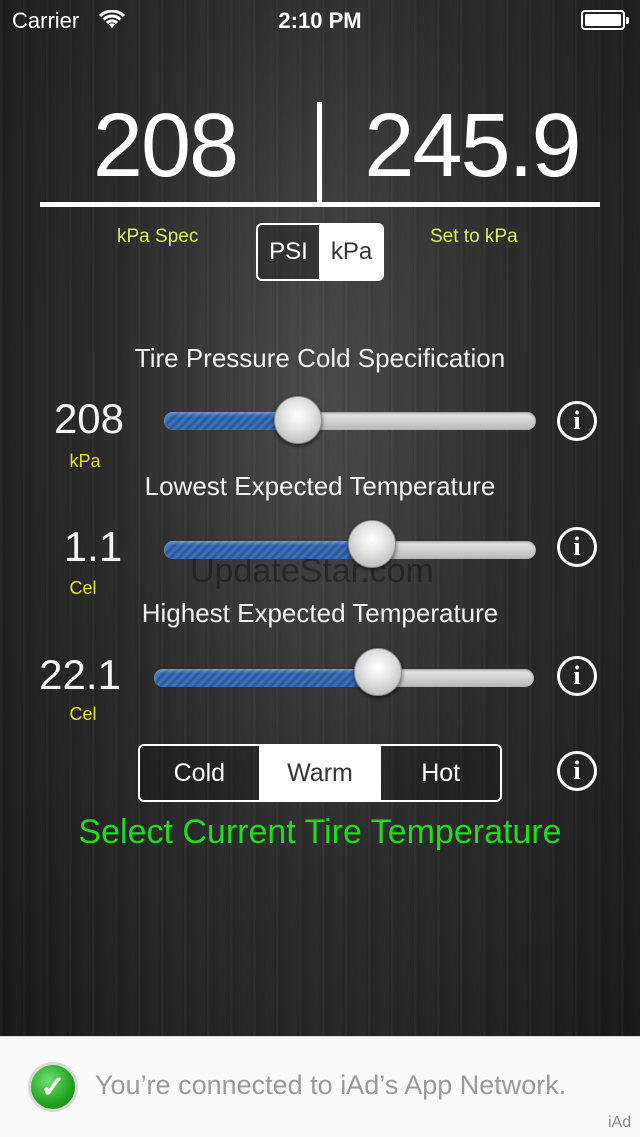  I want to click on unit-option-psi: PSI, so click(288, 252).